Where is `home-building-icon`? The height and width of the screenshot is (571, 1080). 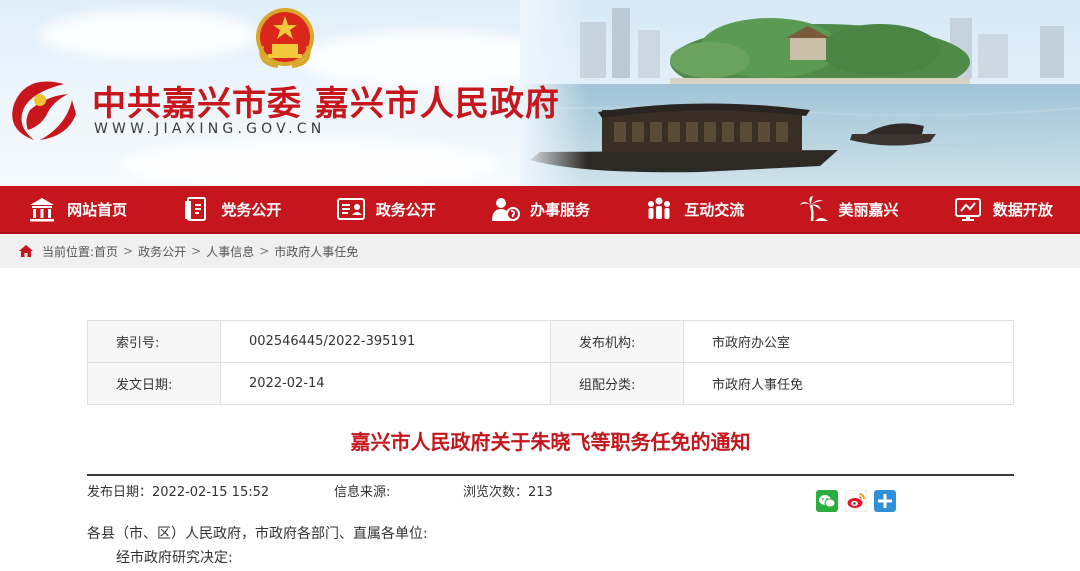 home-building-icon is located at coordinates (42, 210).